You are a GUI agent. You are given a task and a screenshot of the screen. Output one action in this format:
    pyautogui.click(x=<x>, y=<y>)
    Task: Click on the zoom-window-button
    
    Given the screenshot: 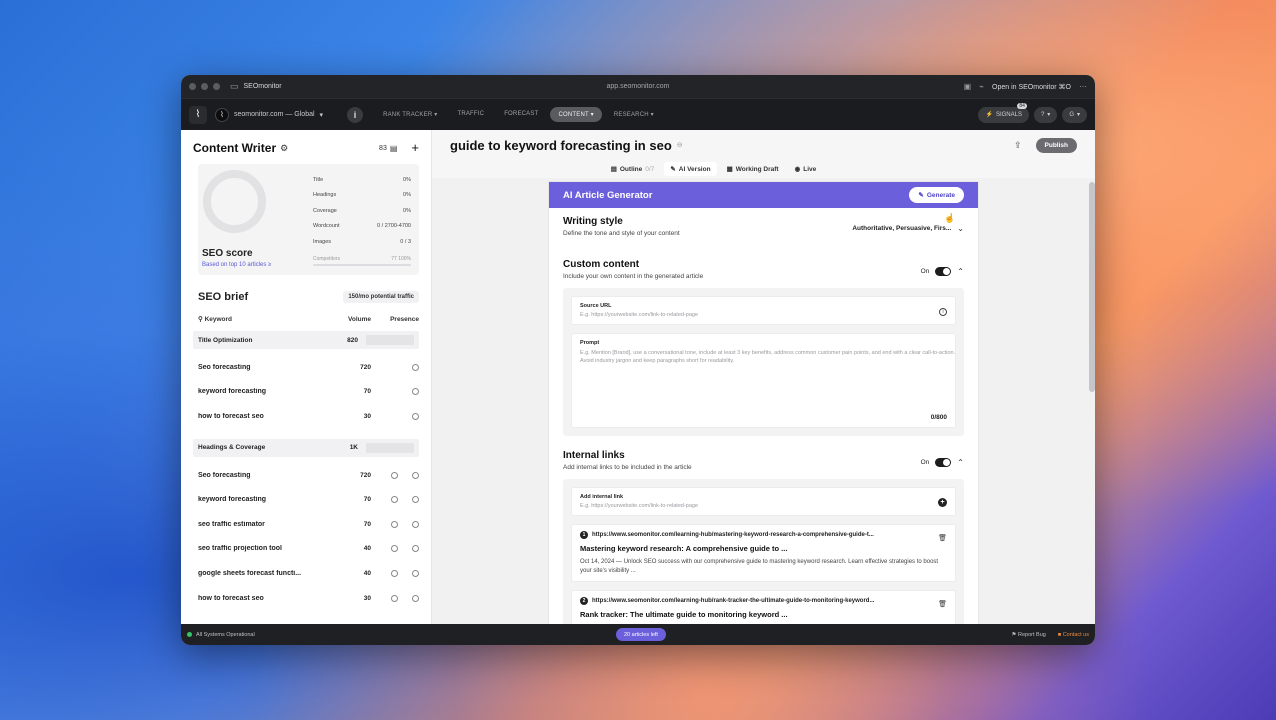 What is the action you would take?
    pyautogui.click(x=216, y=86)
    